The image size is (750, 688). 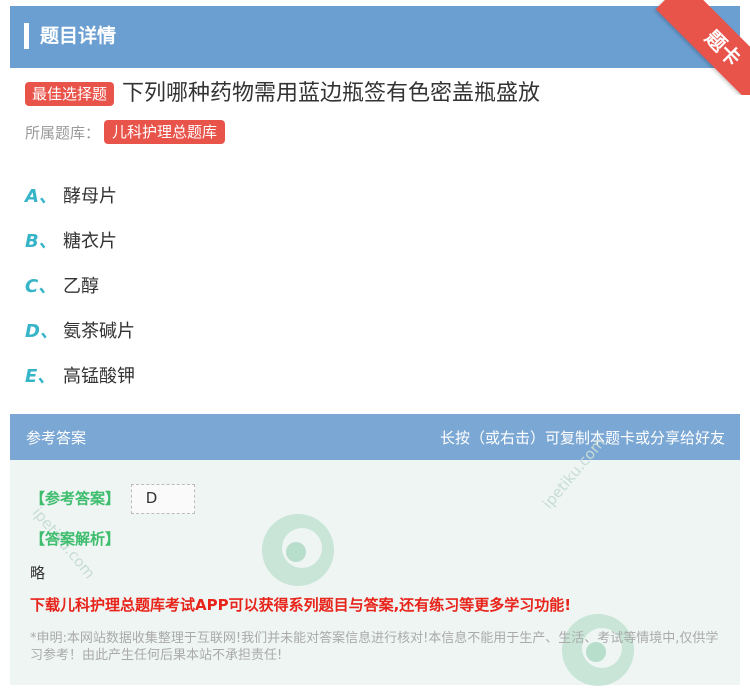 What do you see at coordinates (582, 438) in the screenshot?
I see `share-hint: 长按（或右击）可复制本题卡或分享给好友` at bounding box center [582, 438].